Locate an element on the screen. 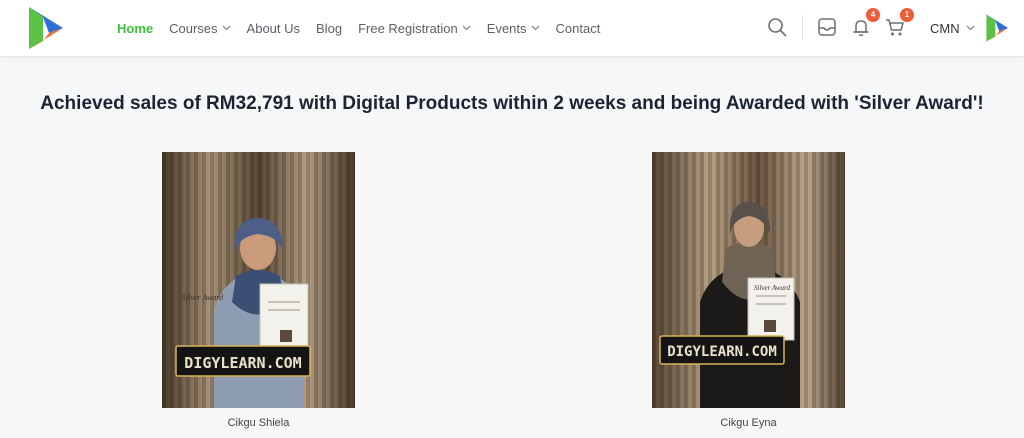 Image resolution: width=1024 pixels, height=438 pixels. inbox-icon is located at coordinates (827, 27).